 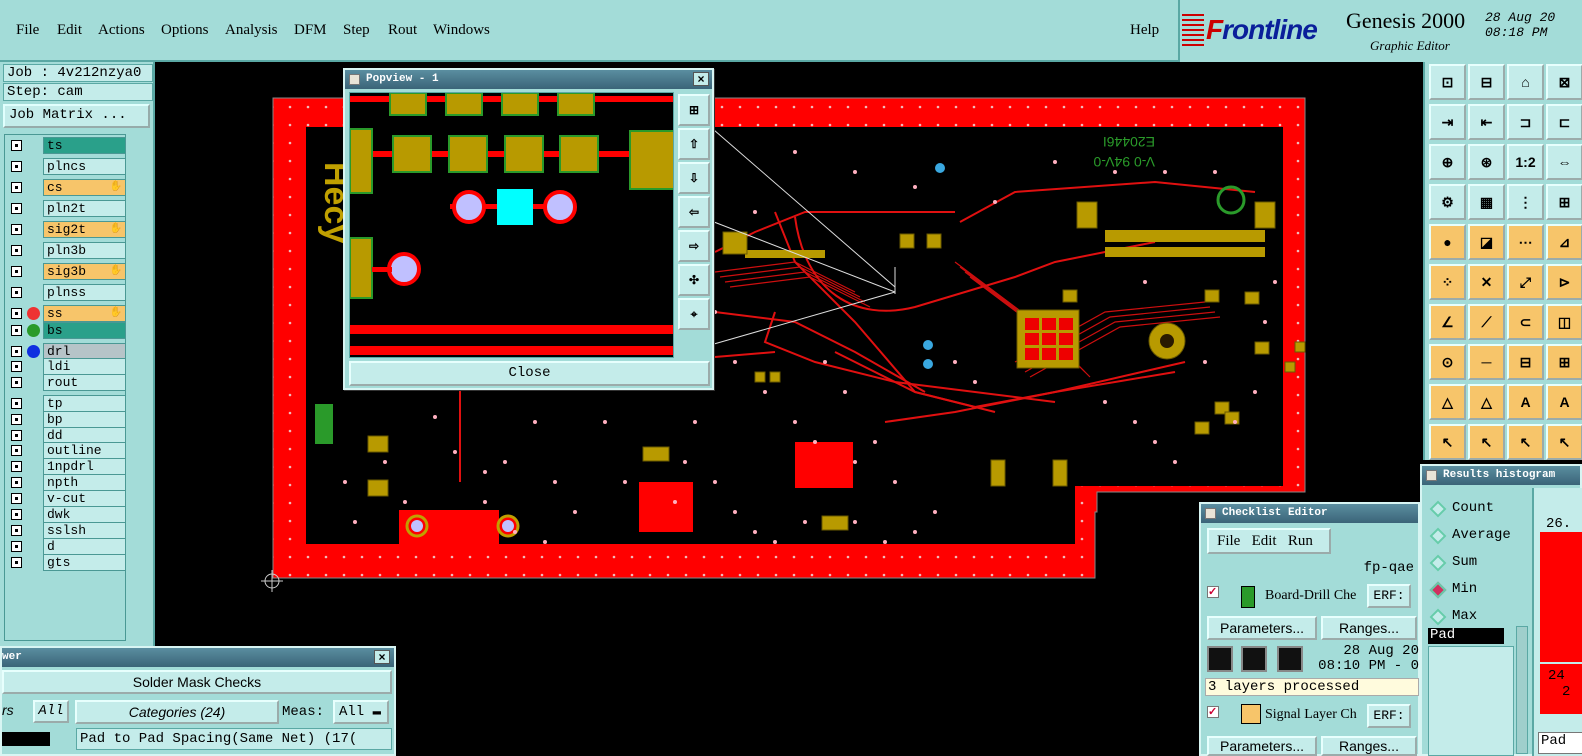 I want to click on layer-row-npth: npth, so click(x=66, y=482).